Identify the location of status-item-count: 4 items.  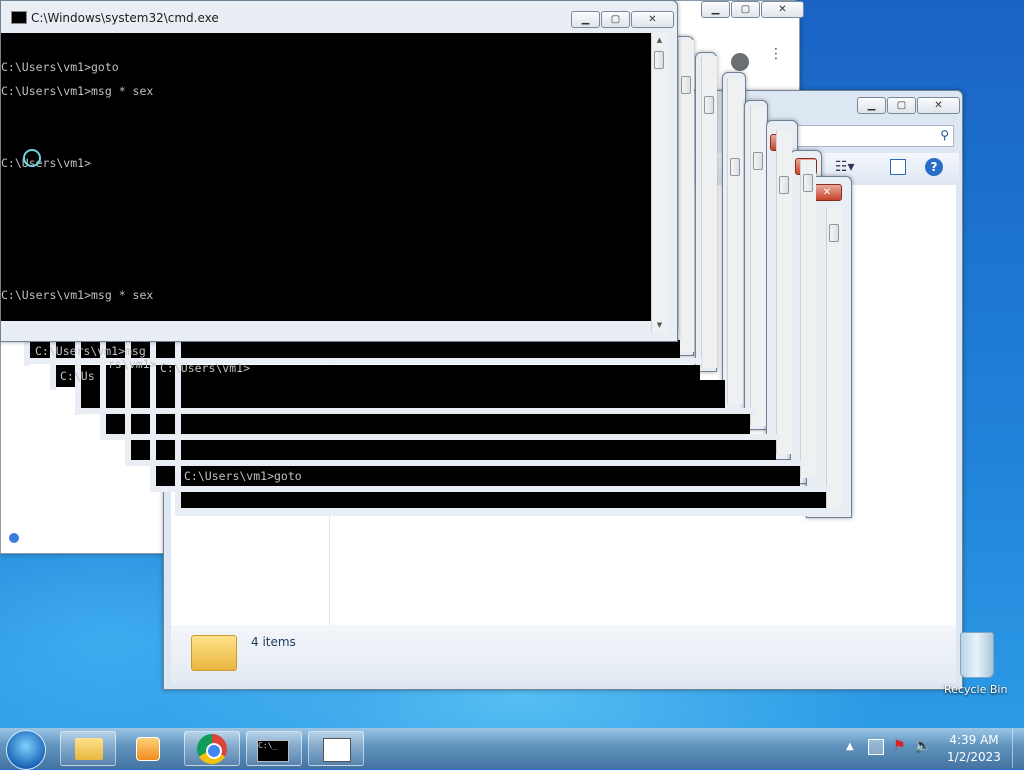
(273, 642).